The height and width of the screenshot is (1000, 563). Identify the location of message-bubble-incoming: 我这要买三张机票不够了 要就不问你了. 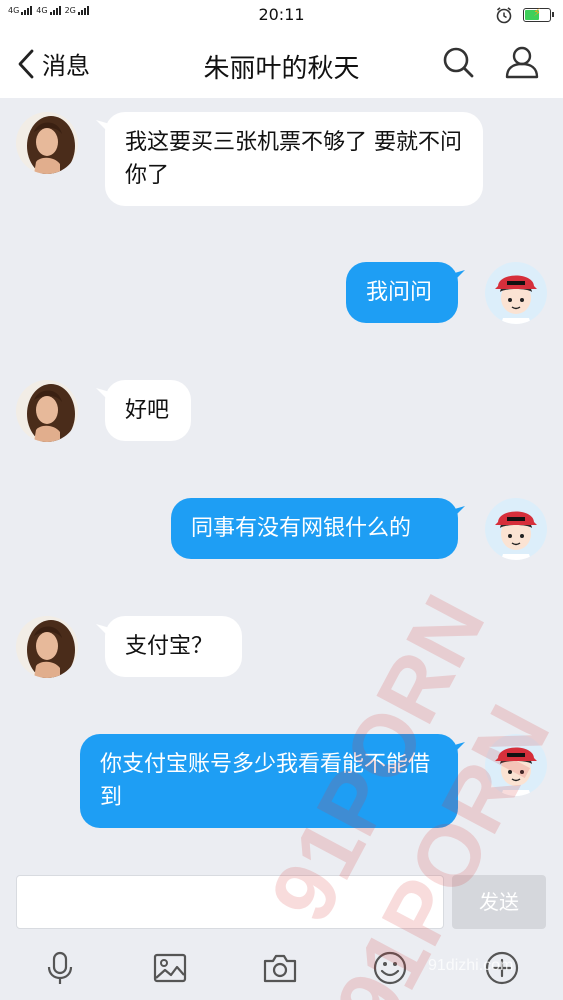
(294, 159).